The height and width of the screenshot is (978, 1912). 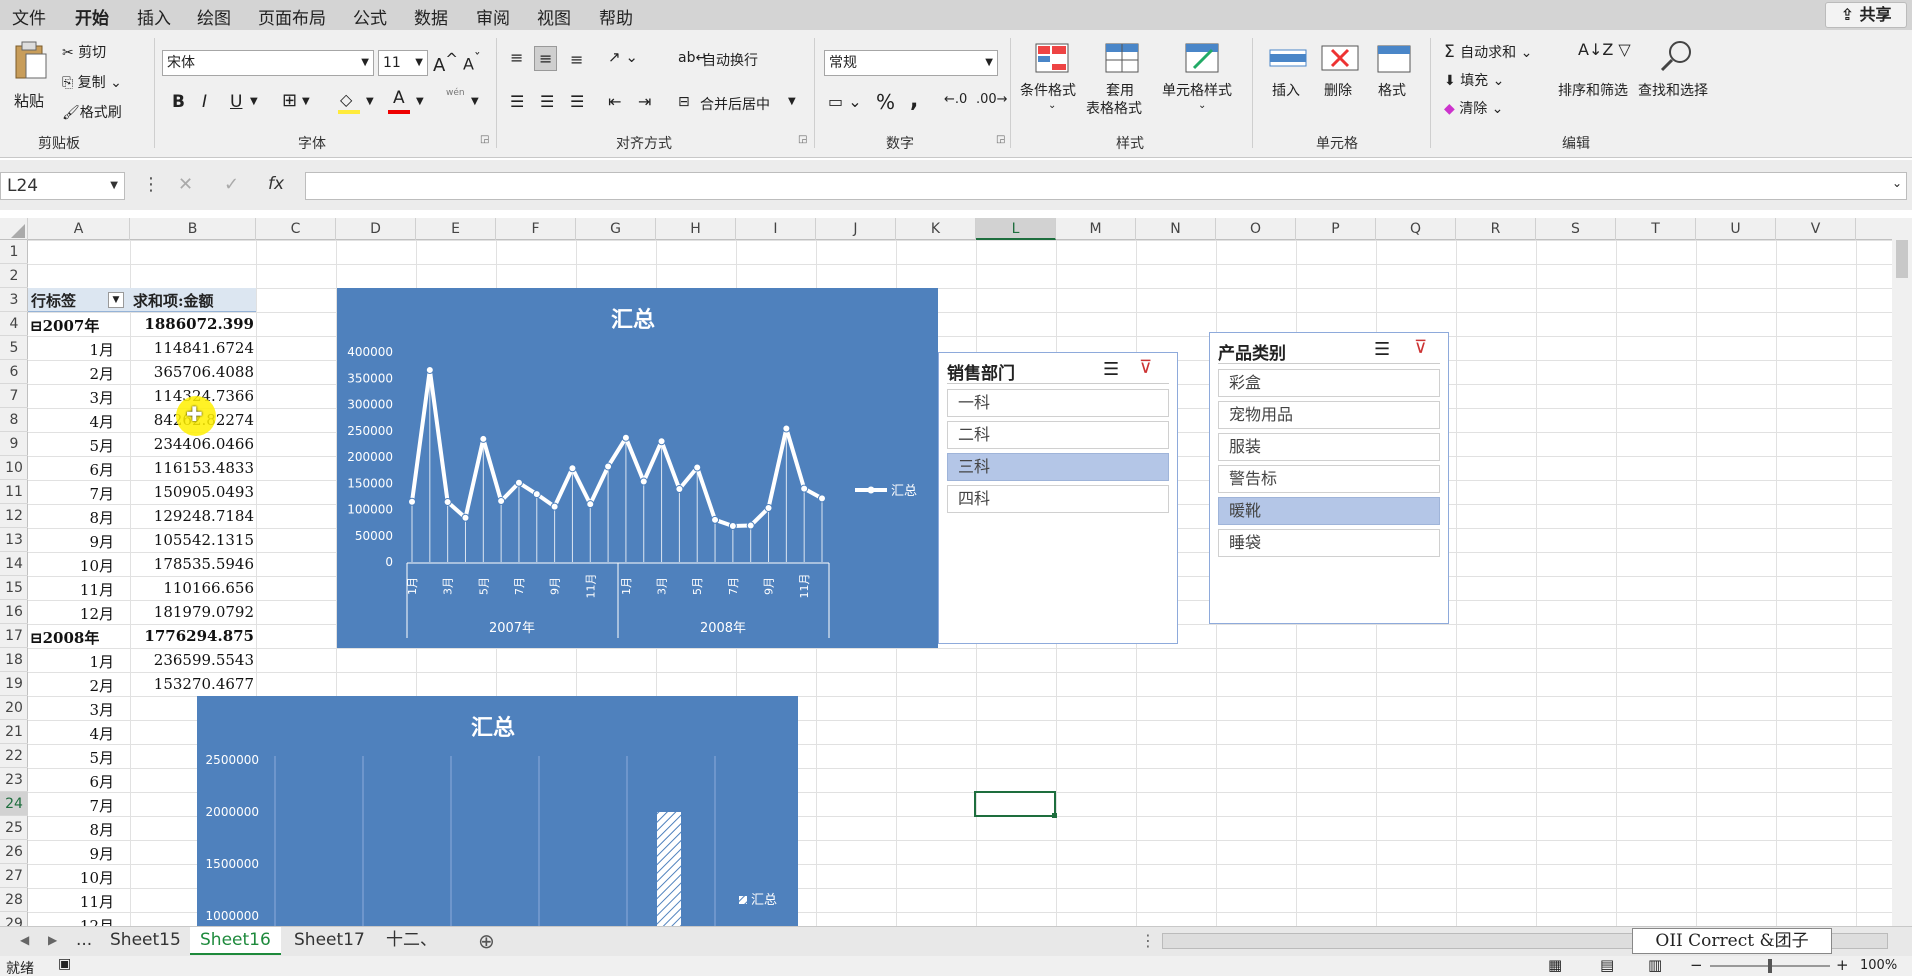 What do you see at coordinates (14, 468) in the screenshot?
I see `row-header: 10` at bounding box center [14, 468].